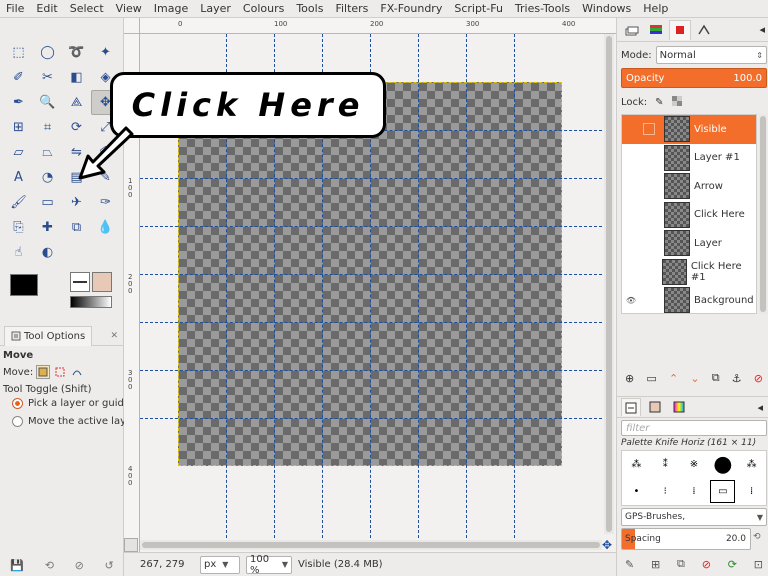 This screenshot has width=768, height=576. I want to click on menu-view: View, so click(129, 8).